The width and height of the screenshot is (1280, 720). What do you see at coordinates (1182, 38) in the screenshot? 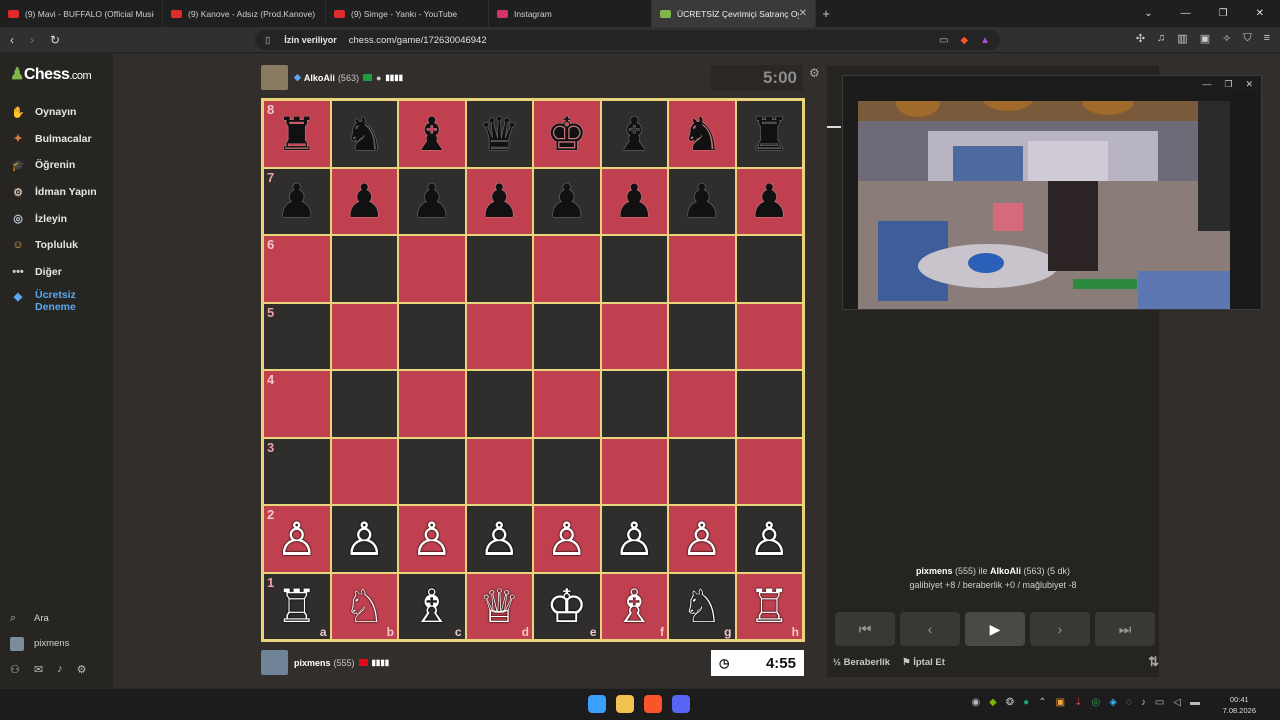
I see `sidebar-toggle-icon: ▥` at bounding box center [1182, 38].